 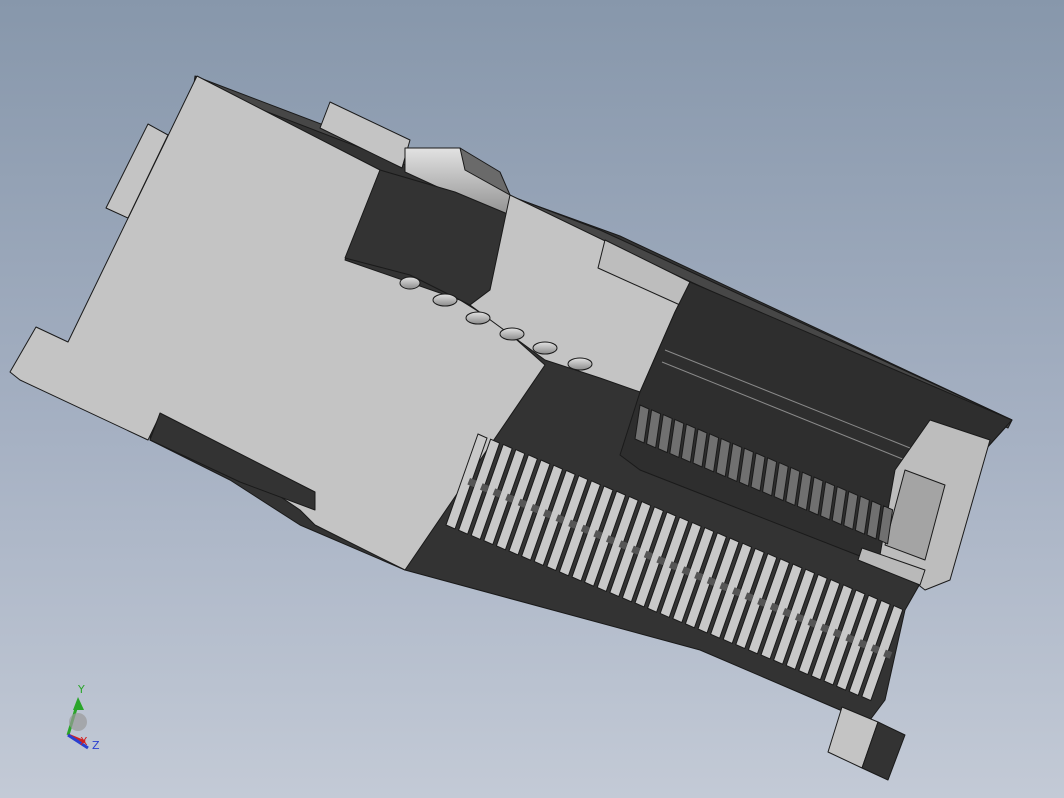 I want to click on triad-x-label: X, so click(x=84, y=741).